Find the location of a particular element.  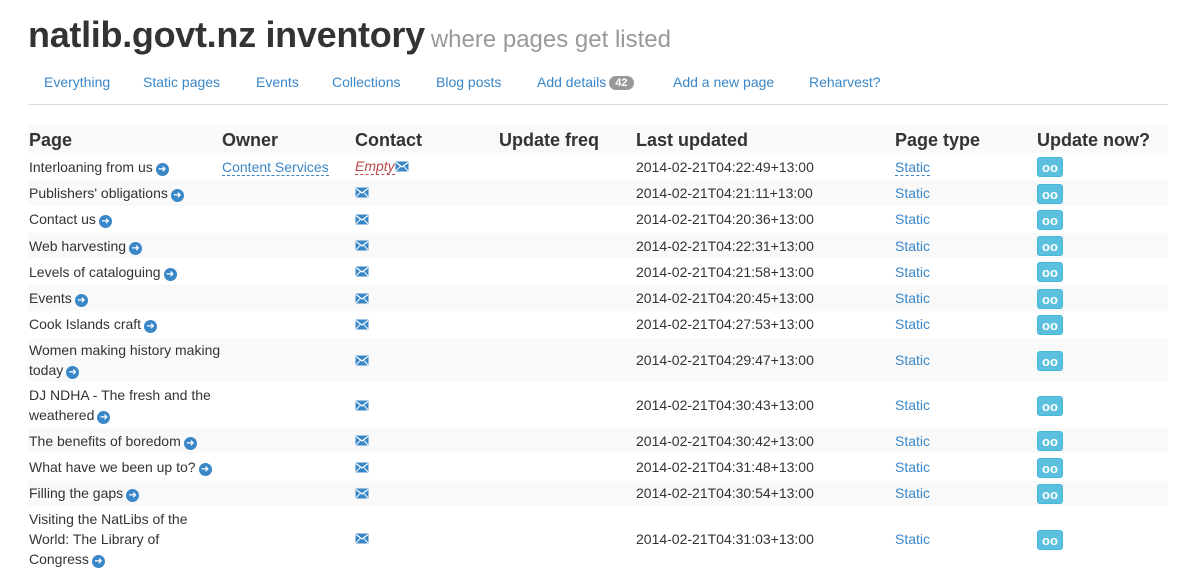

contact-empty-link: Empty is located at coordinates (375, 167).